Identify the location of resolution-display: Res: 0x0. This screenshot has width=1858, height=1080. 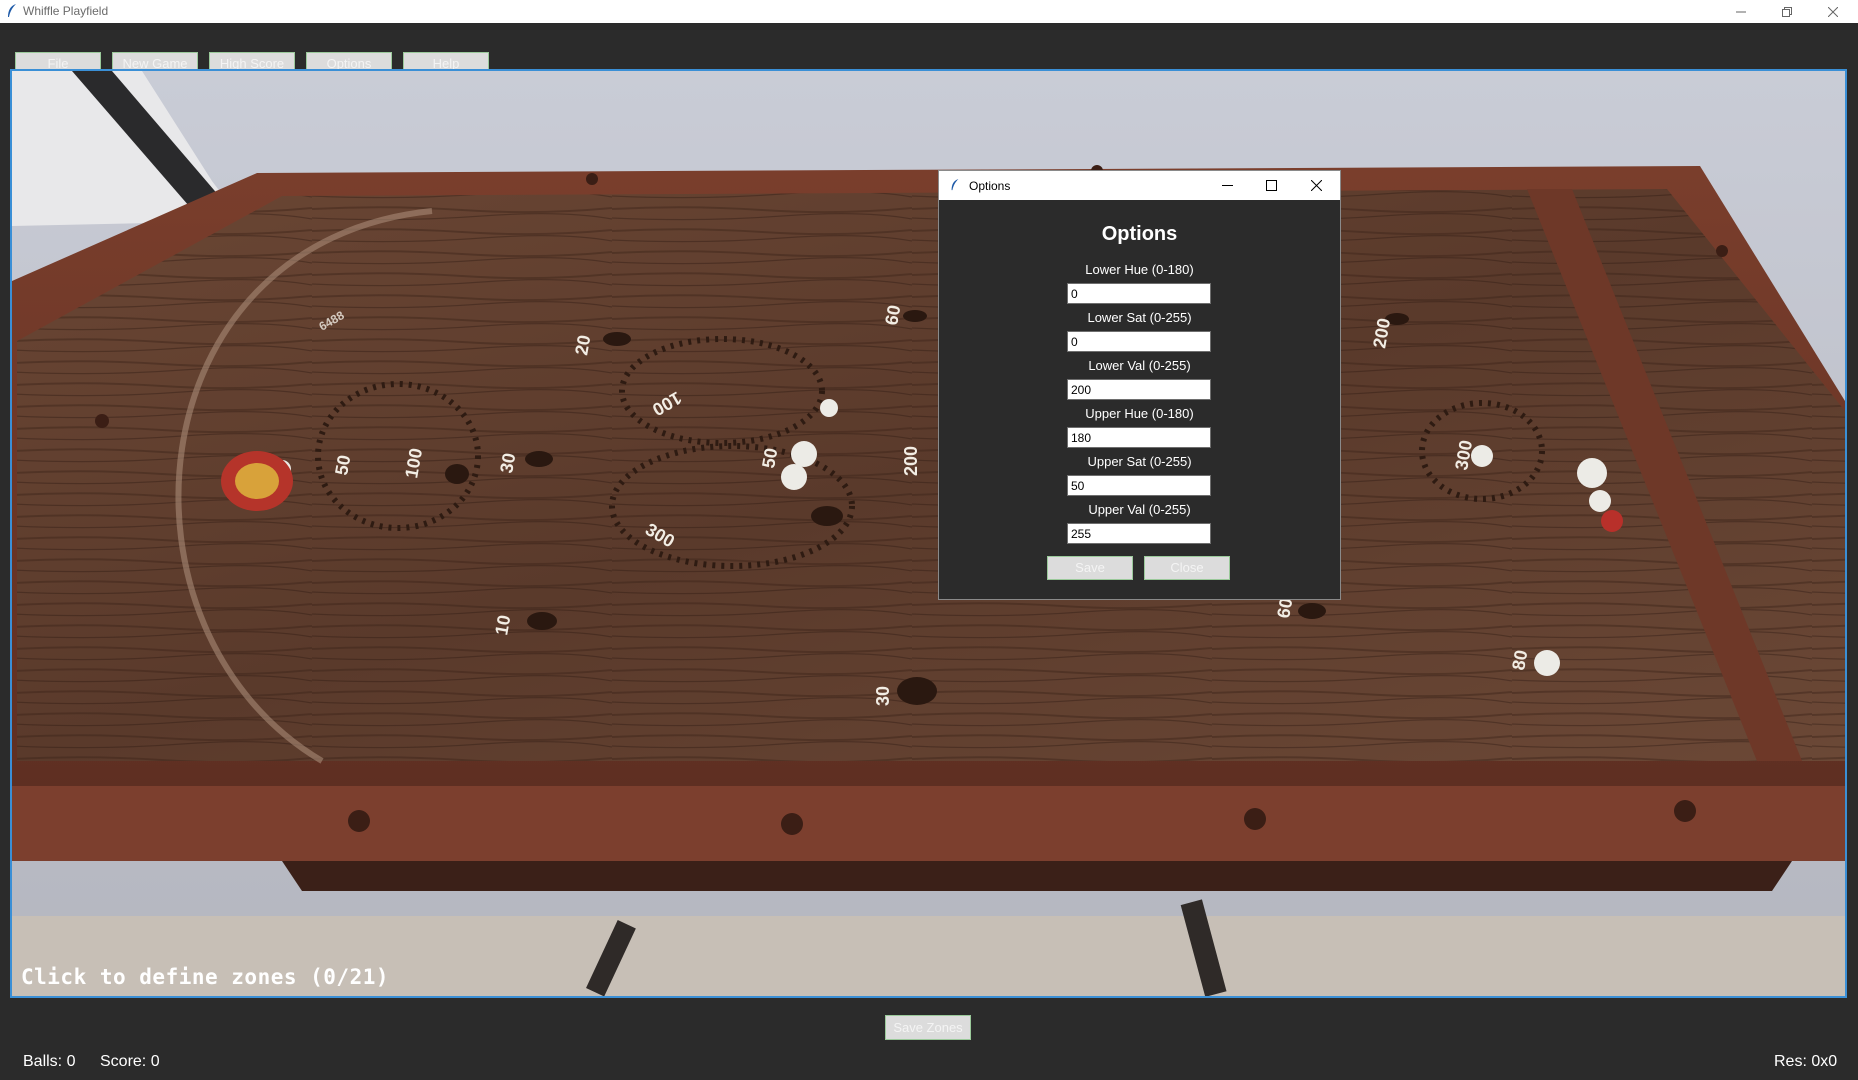
(1806, 1061).